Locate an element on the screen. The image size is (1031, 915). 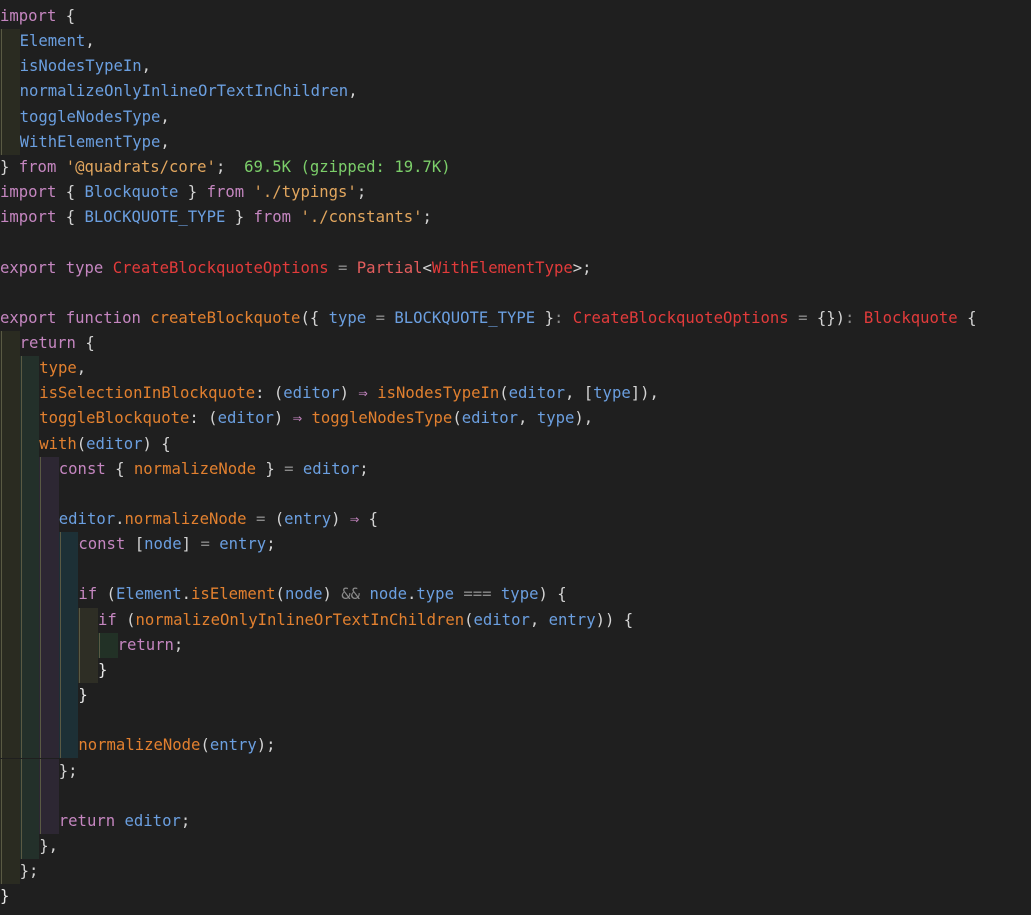
code-line: editor.normalizeNode = (entry) ⇒ { is located at coordinates (189, 520).